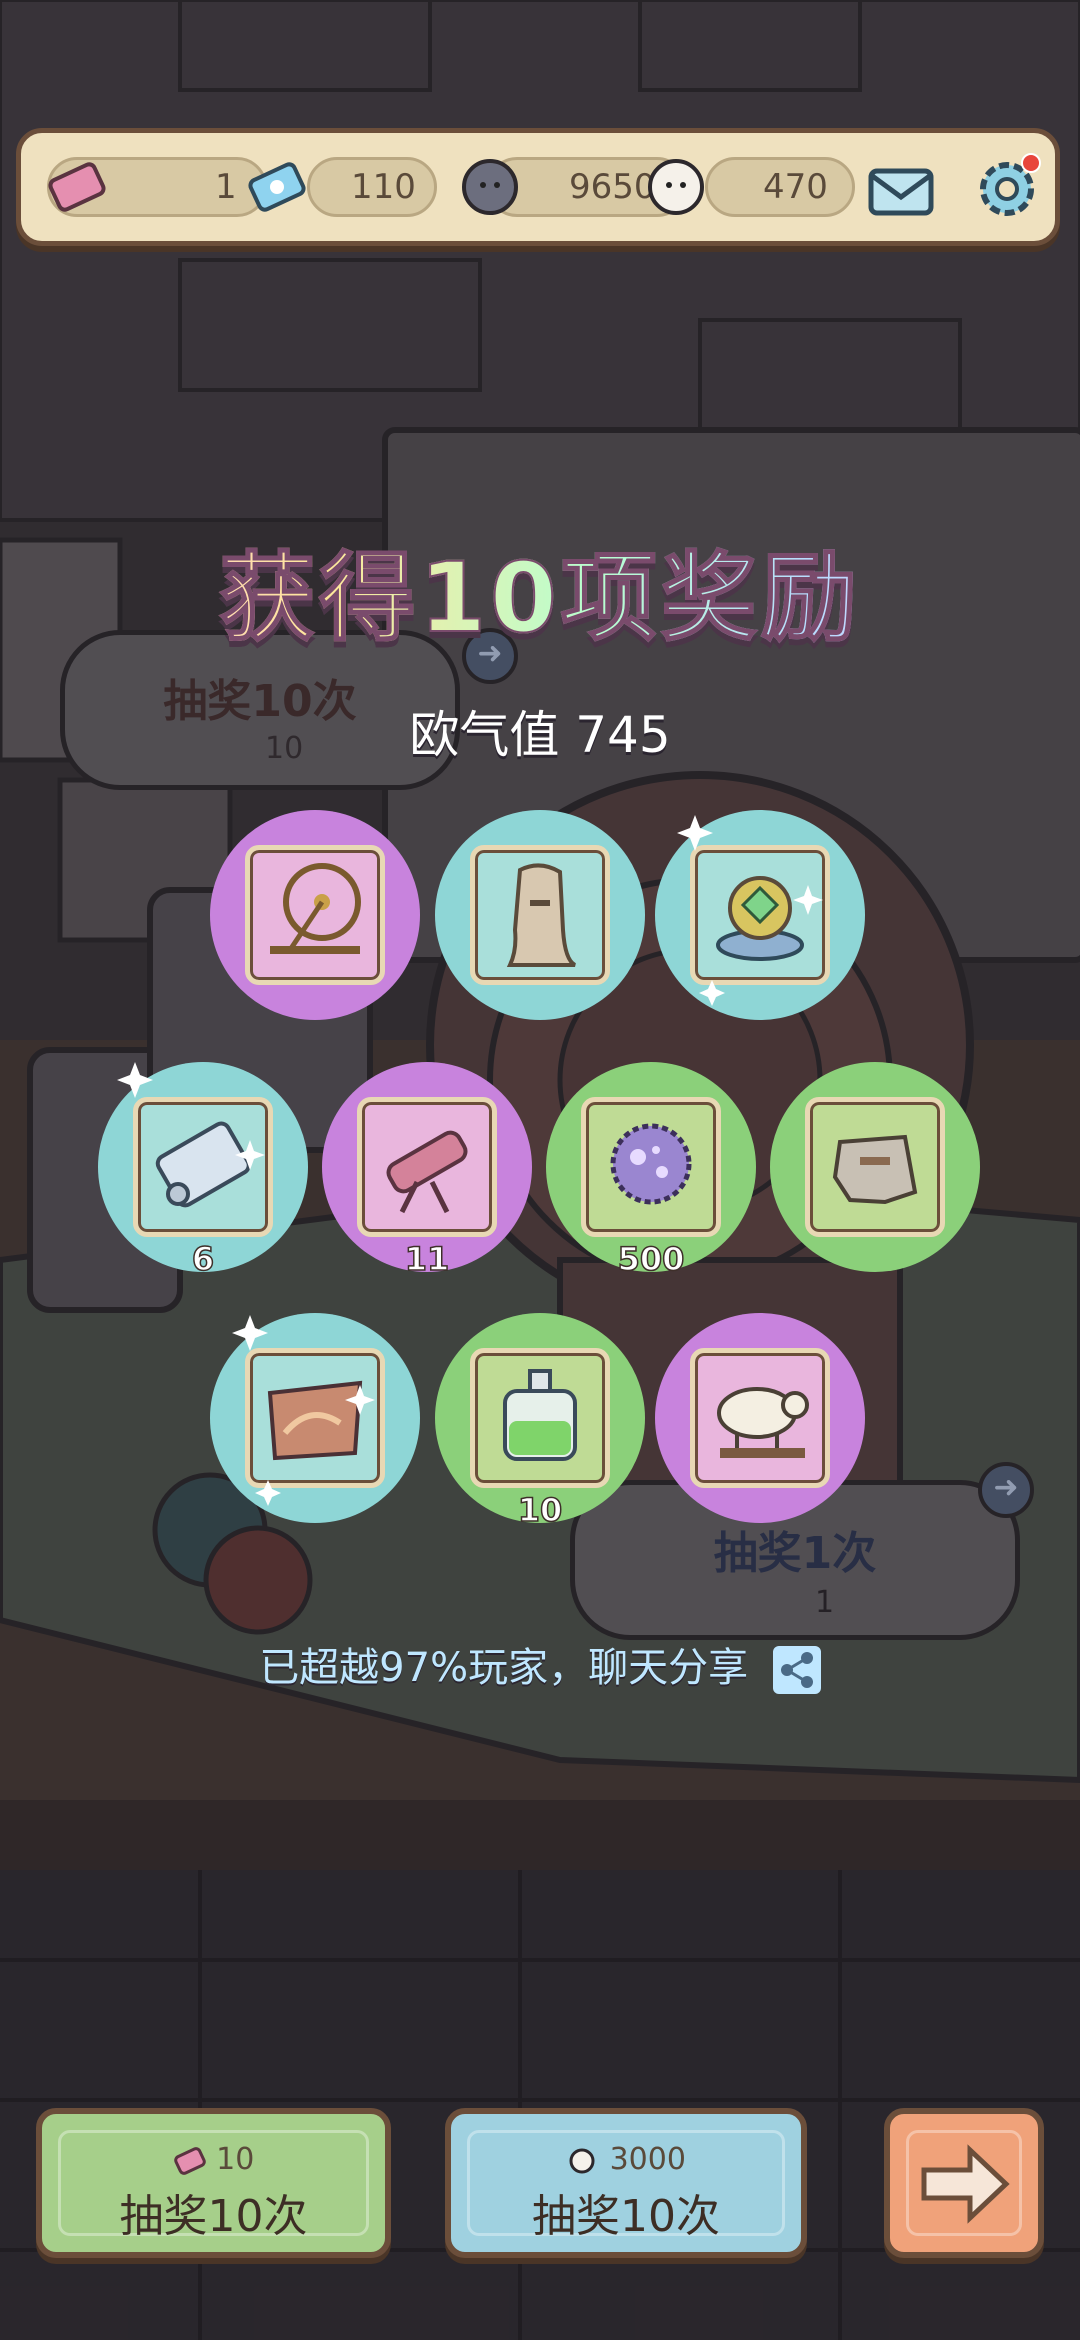 Image resolution: width=1080 pixels, height=2340 pixels. I want to click on draw10-bubble-cost: 3000, so click(626, 2159).